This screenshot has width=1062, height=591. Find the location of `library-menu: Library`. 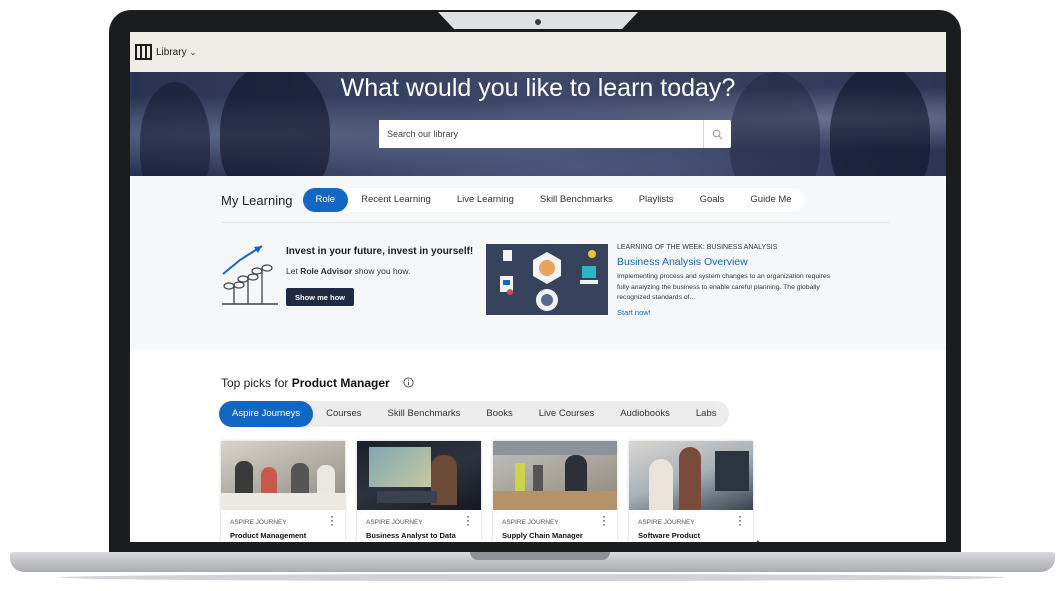

library-menu: Library is located at coordinates (171, 52).